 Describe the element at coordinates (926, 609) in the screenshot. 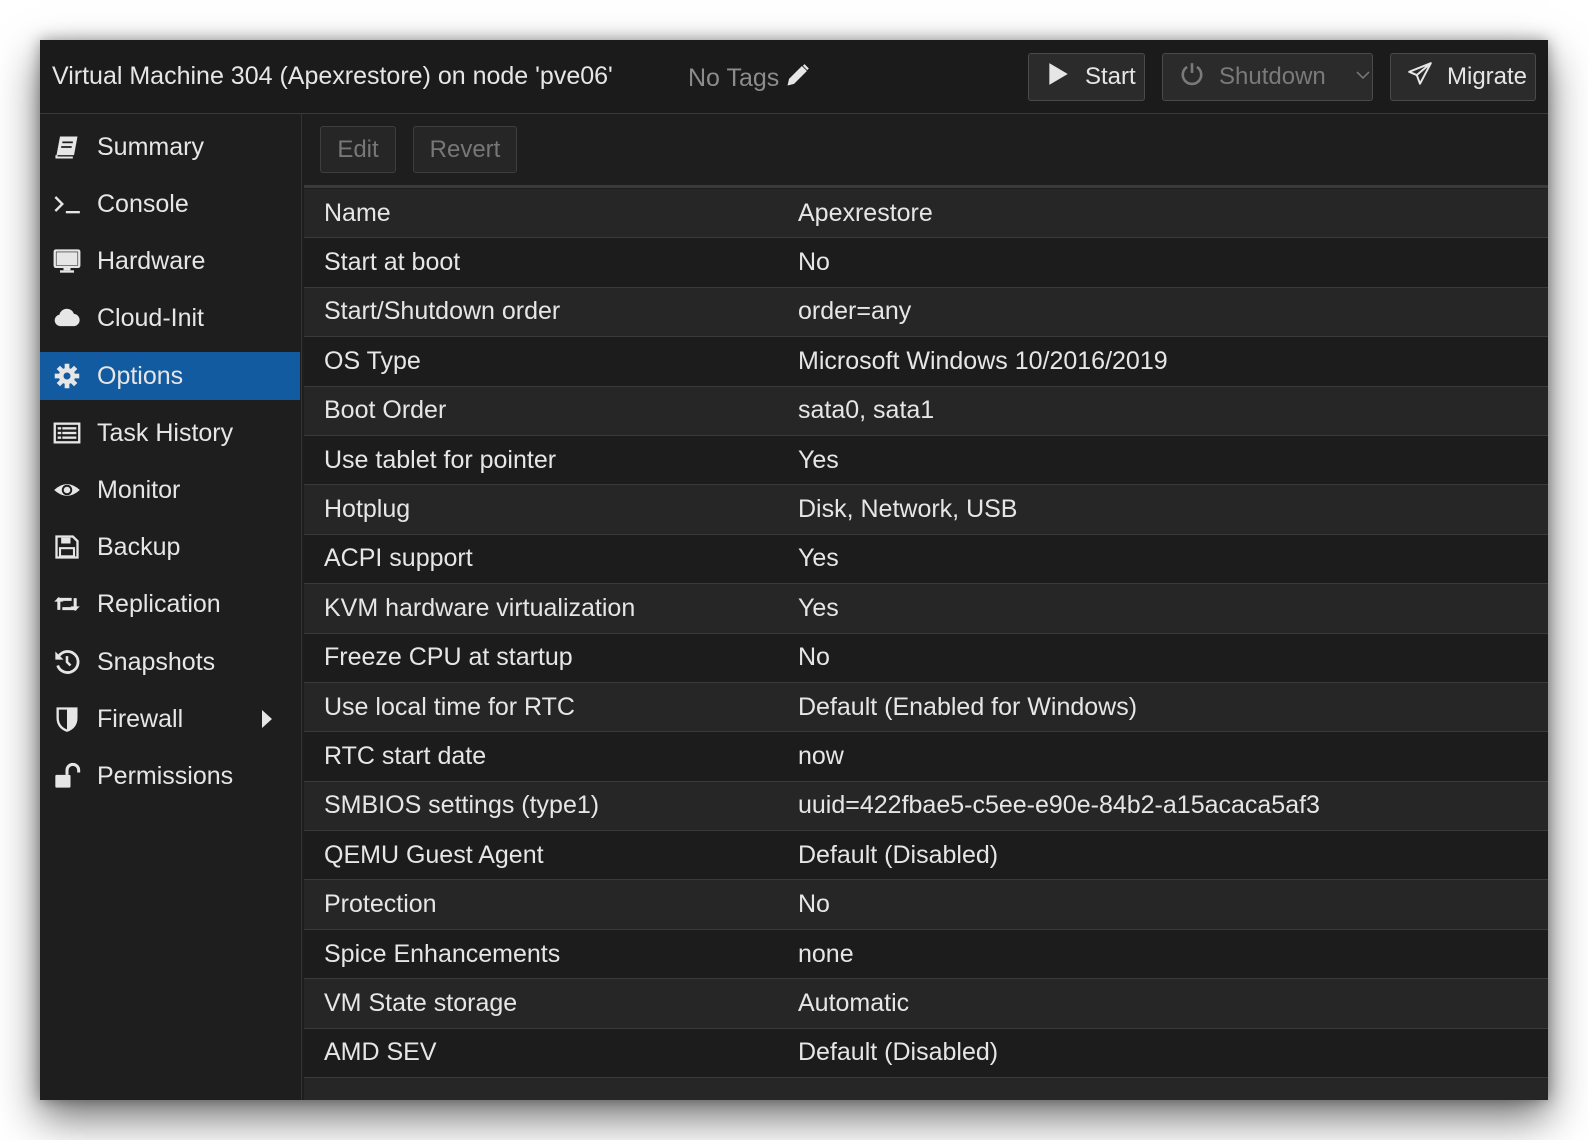

I see `table-row: KVM hardware virtualization Yes` at that location.